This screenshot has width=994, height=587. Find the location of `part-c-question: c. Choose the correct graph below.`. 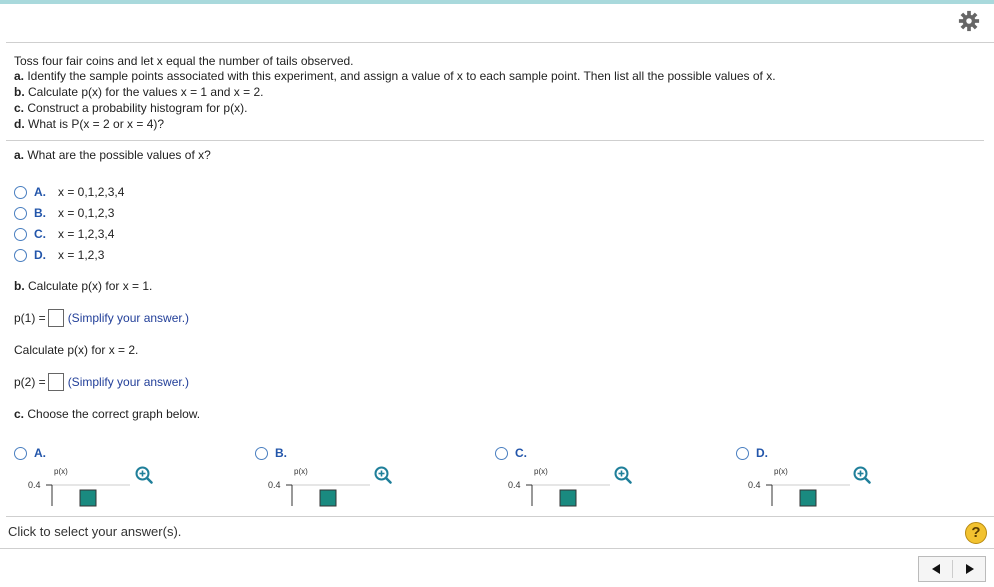

part-c-question: c. Choose the correct graph below. is located at coordinates (107, 414).